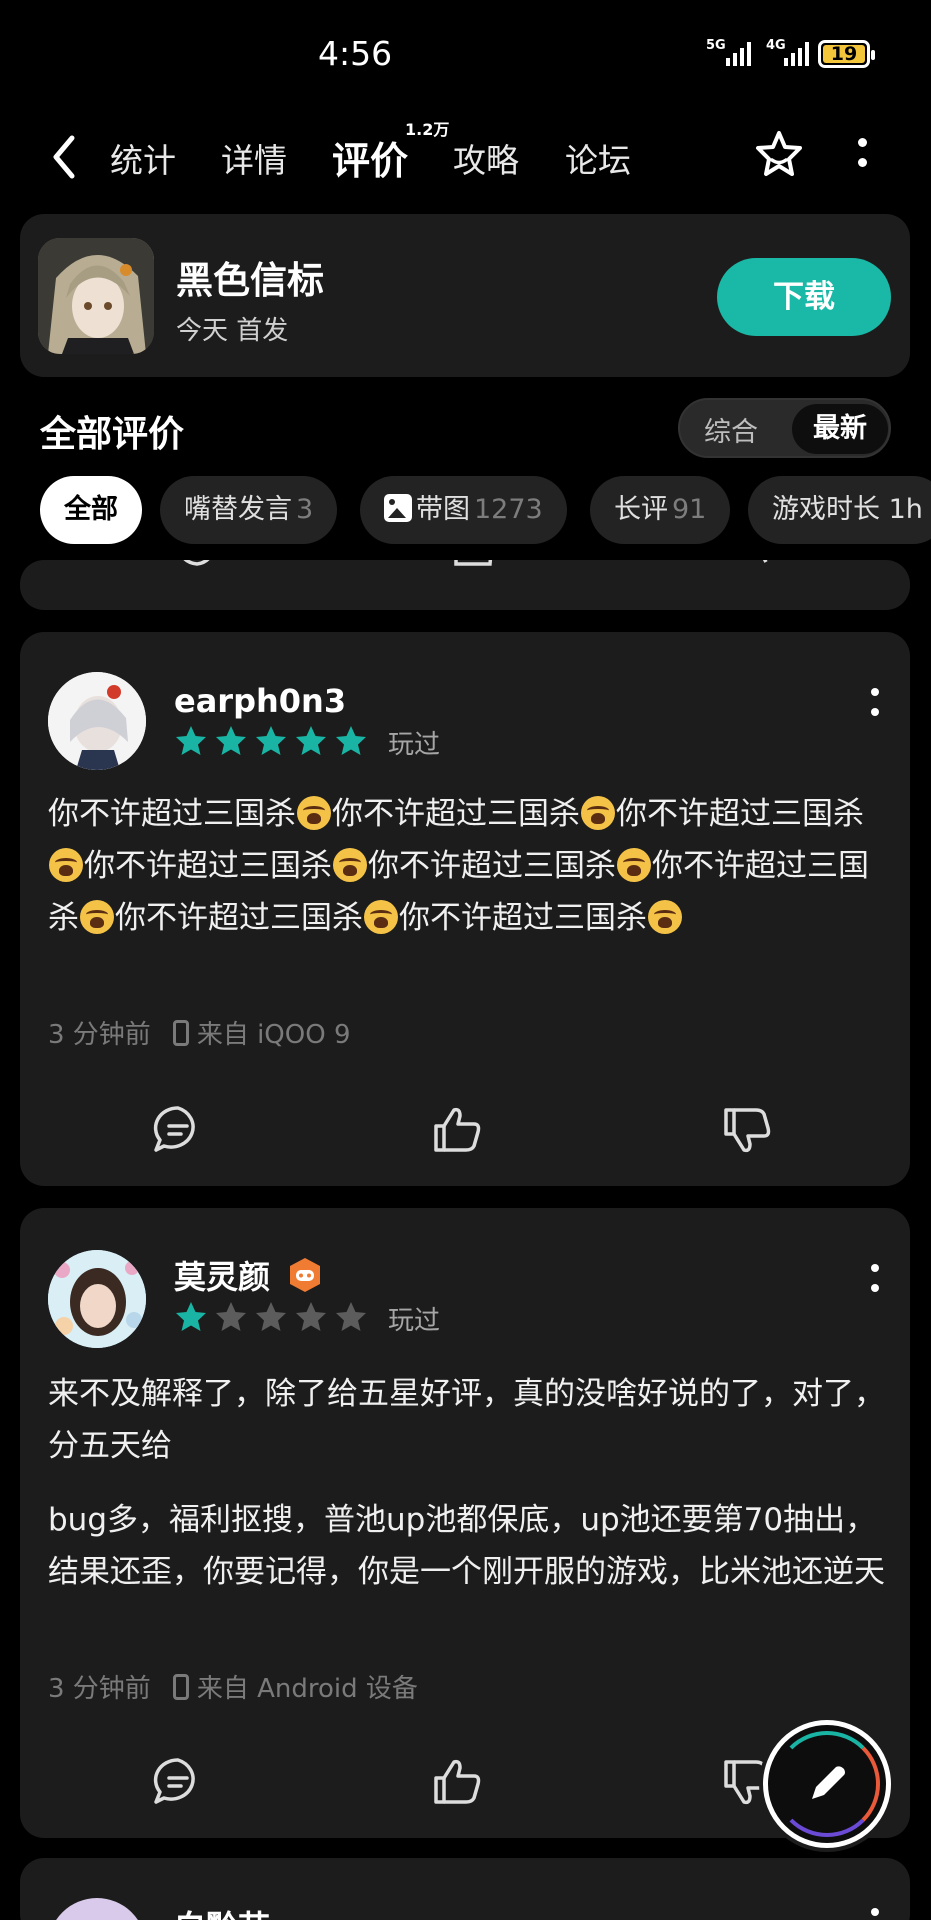  I want to click on review-username: 白黔苗, so click(222, 1911).